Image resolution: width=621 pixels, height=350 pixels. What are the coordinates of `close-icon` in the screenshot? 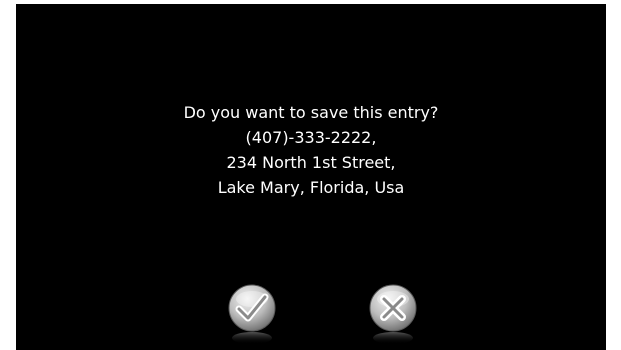 It's located at (393, 314).